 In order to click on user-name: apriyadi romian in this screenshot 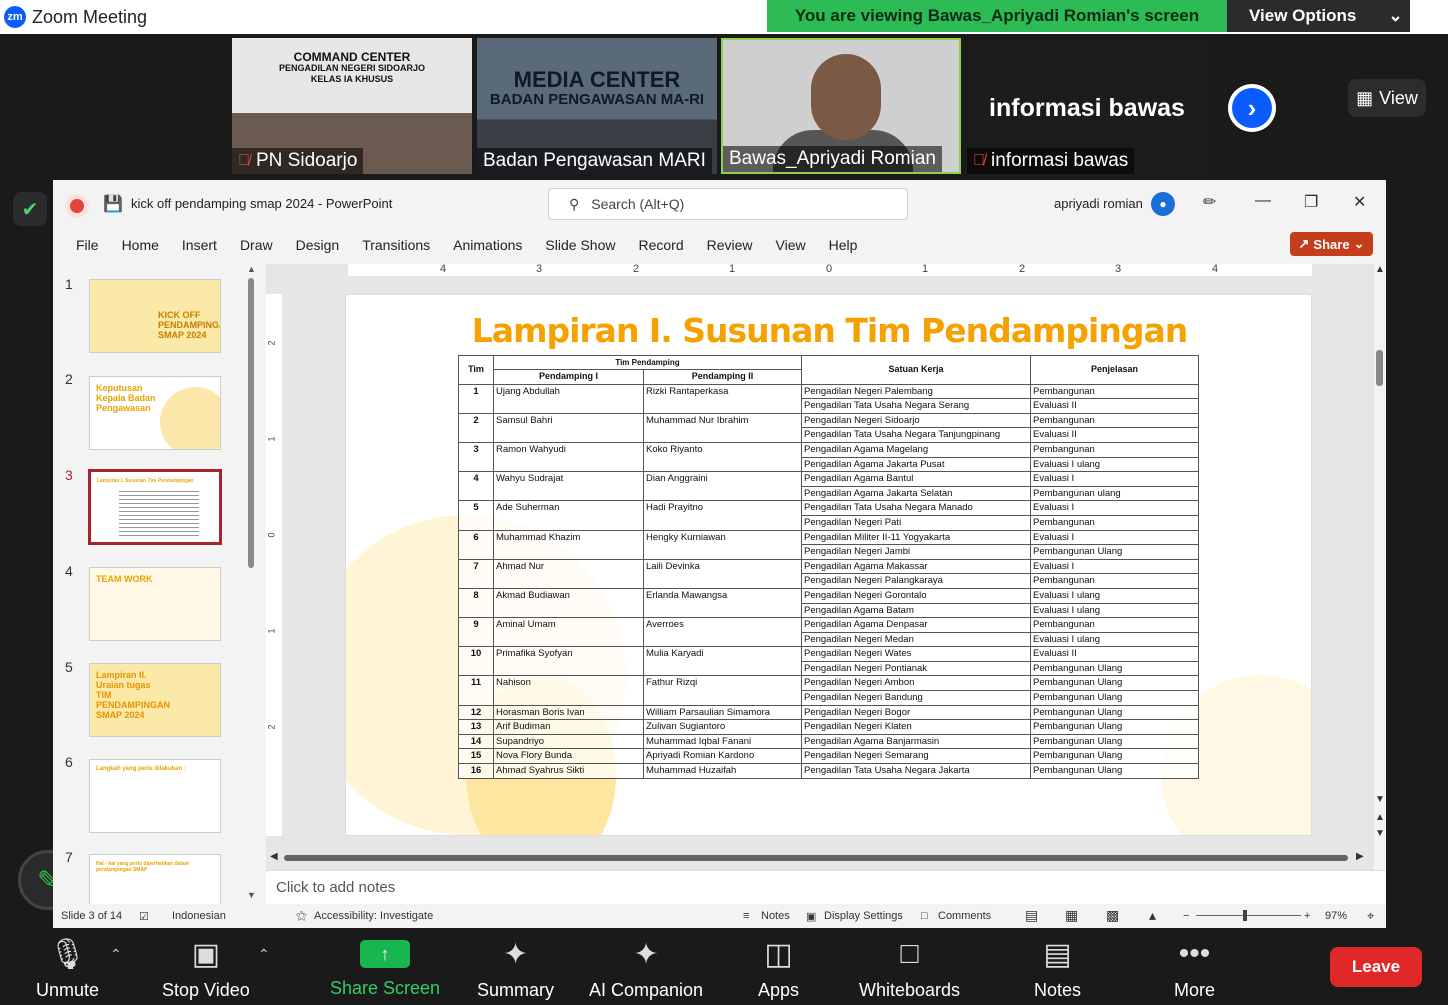, I will do `click(1098, 203)`.